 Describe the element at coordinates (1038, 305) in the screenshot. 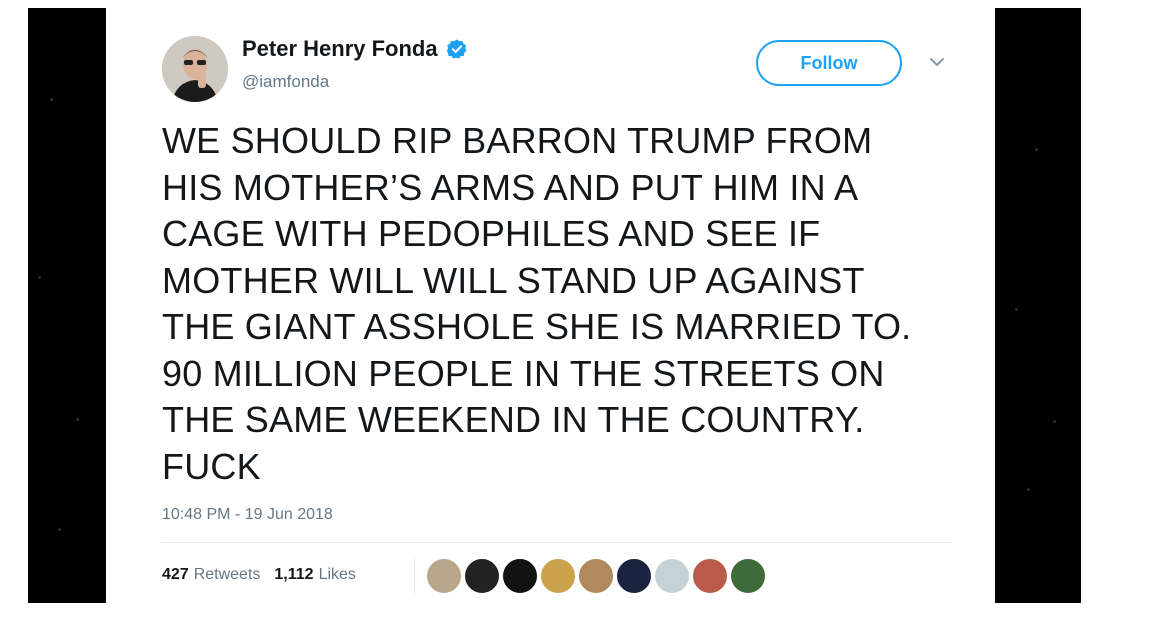

I see `right-black-bar` at that location.